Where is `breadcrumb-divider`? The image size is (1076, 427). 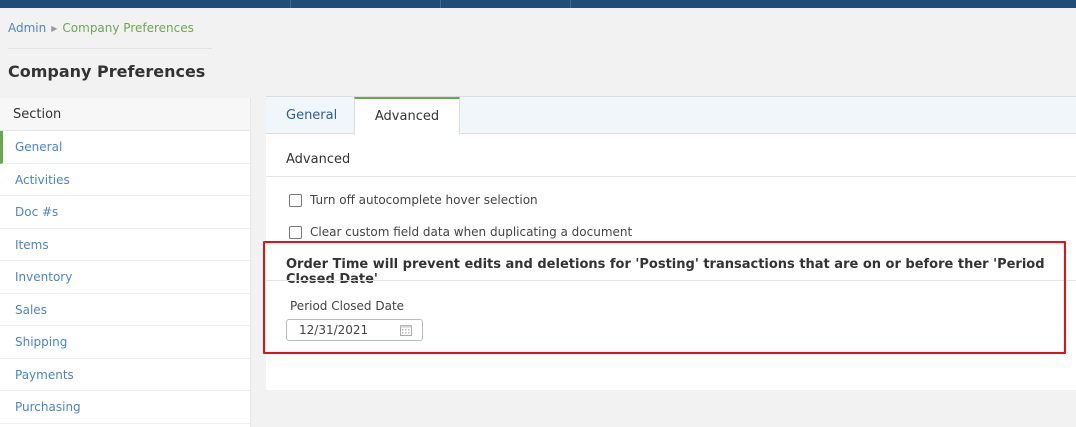 breadcrumb-divider is located at coordinates (110, 48).